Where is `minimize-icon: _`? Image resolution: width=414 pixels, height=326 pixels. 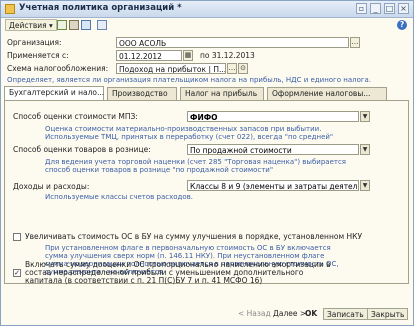 minimize-icon: _ is located at coordinates (375, 8).